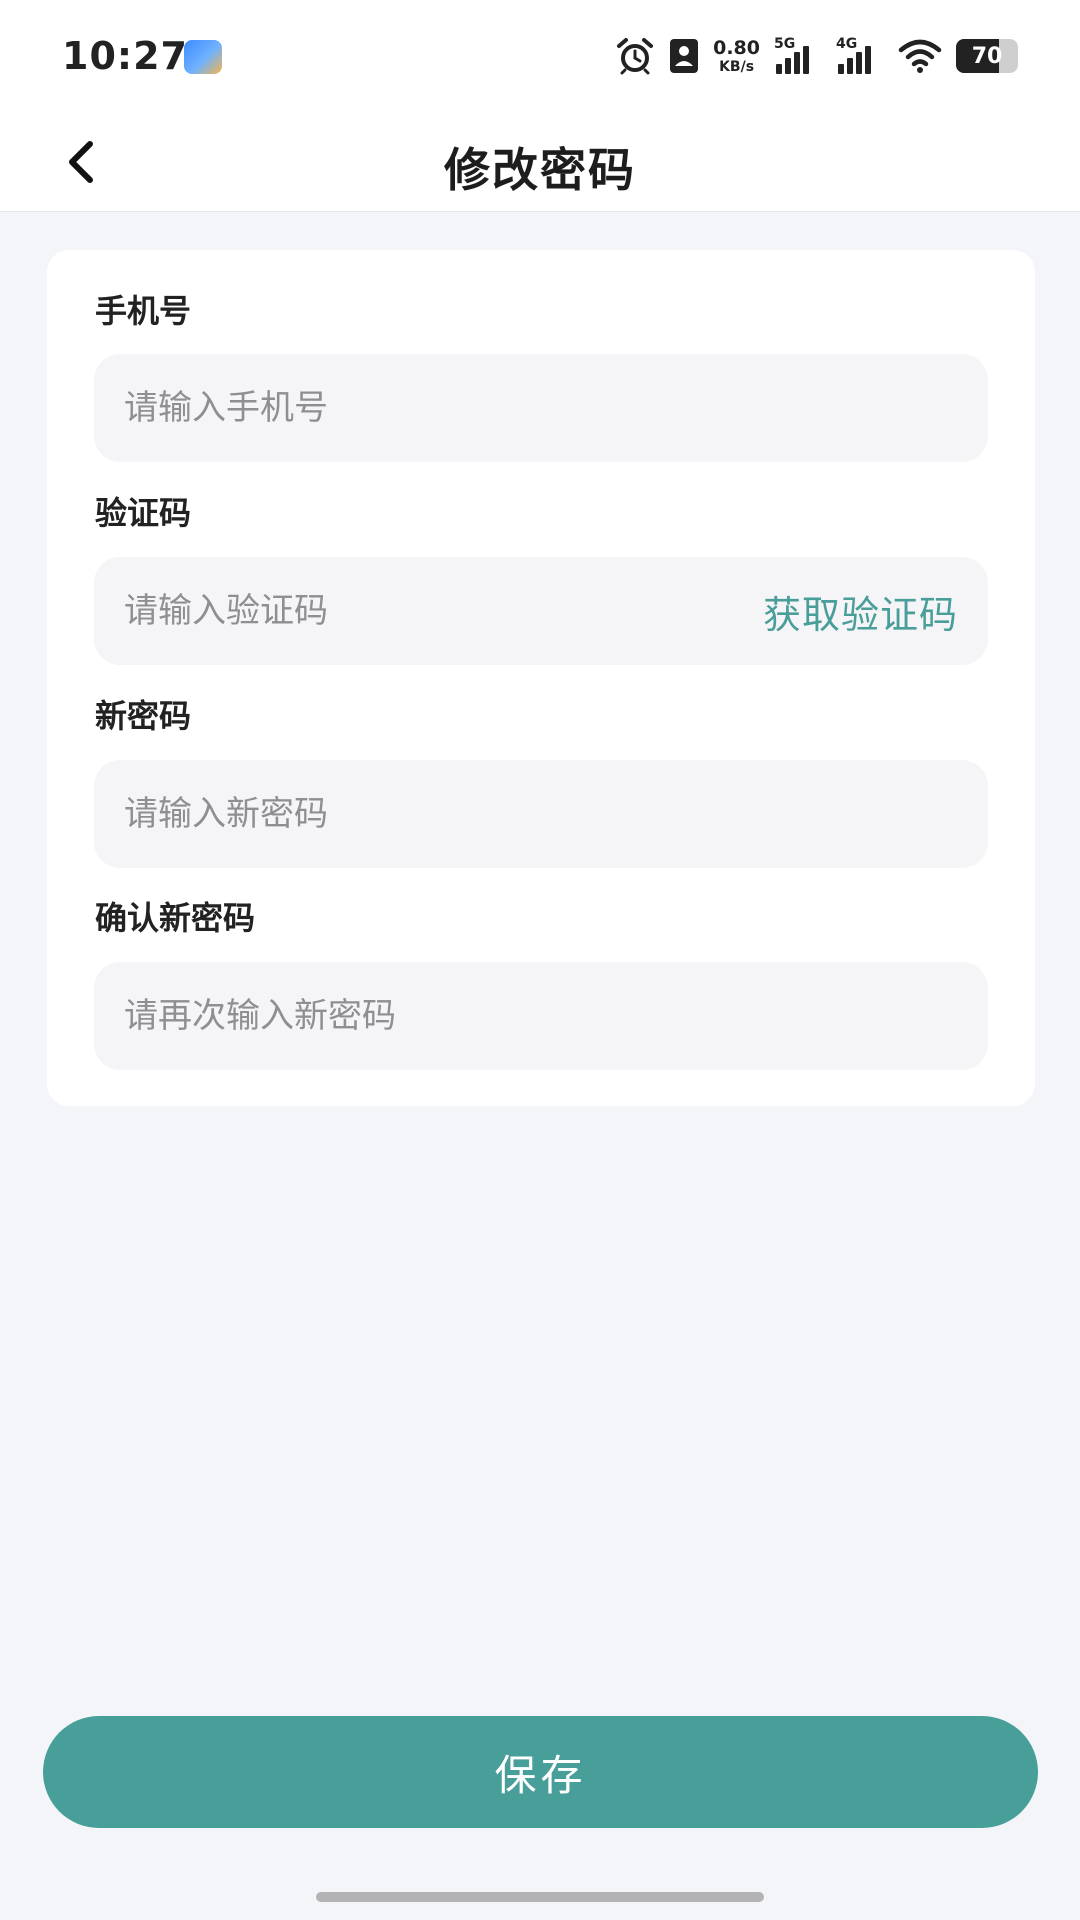 Image resolution: width=1080 pixels, height=1920 pixels. What do you see at coordinates (143, 513) in the screenshot?
I see `code-label: 验证码` at bounding box center [143, 513].